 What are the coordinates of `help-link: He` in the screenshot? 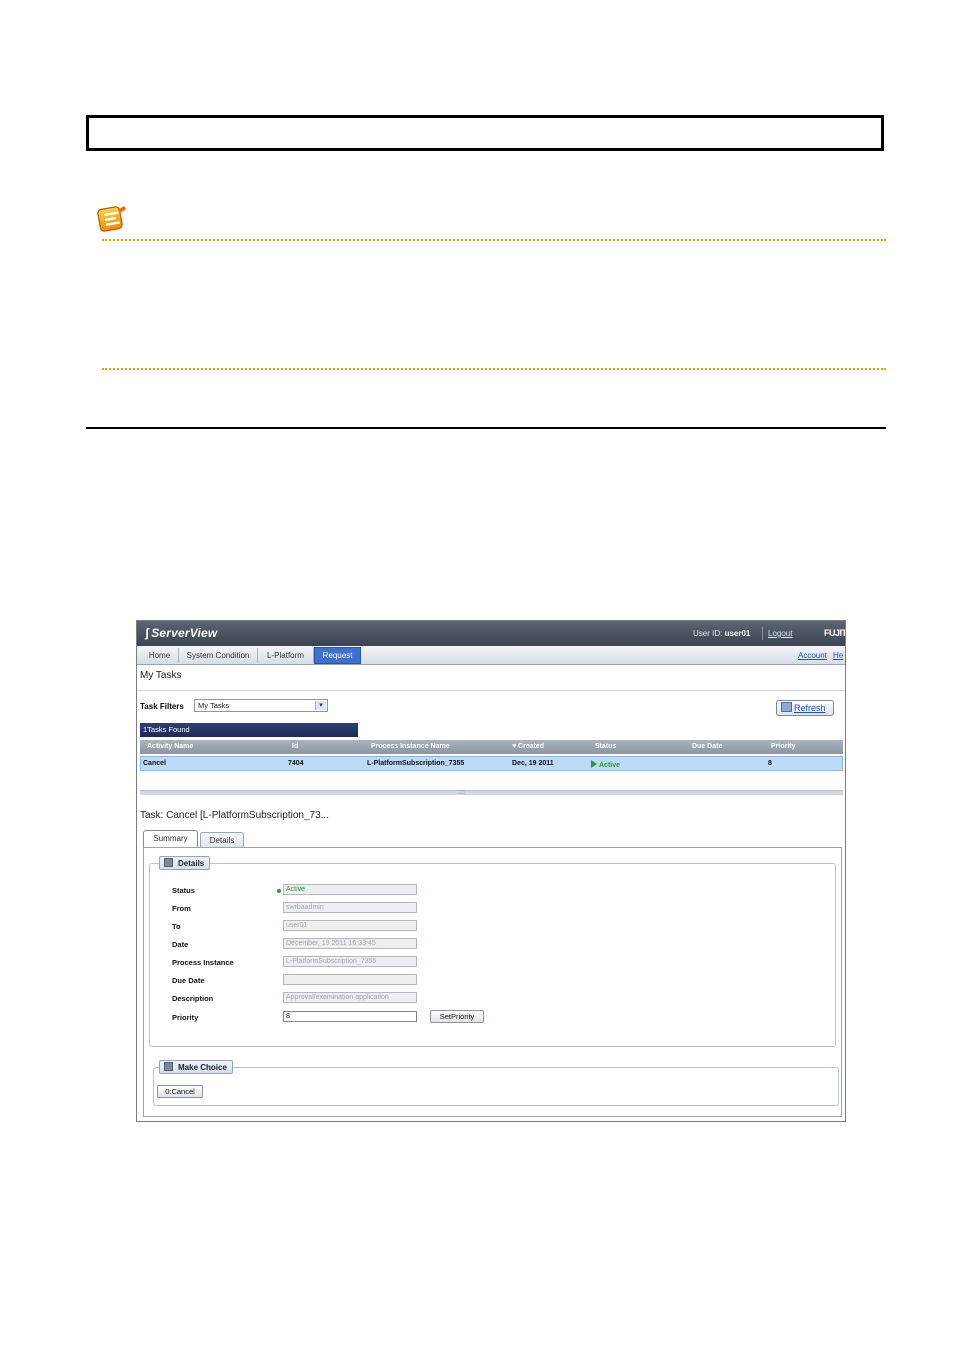 It's located at (838, 655).